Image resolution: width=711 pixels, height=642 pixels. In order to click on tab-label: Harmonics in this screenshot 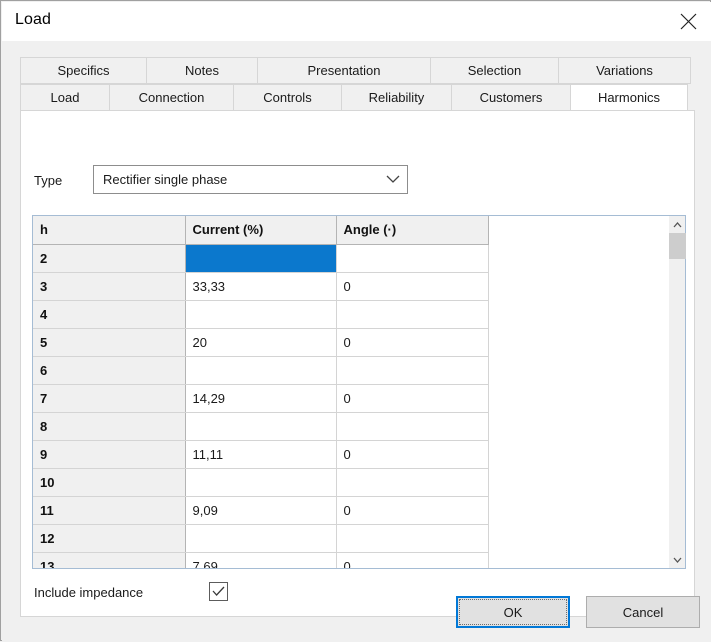, I will do `click(629, 97)`.